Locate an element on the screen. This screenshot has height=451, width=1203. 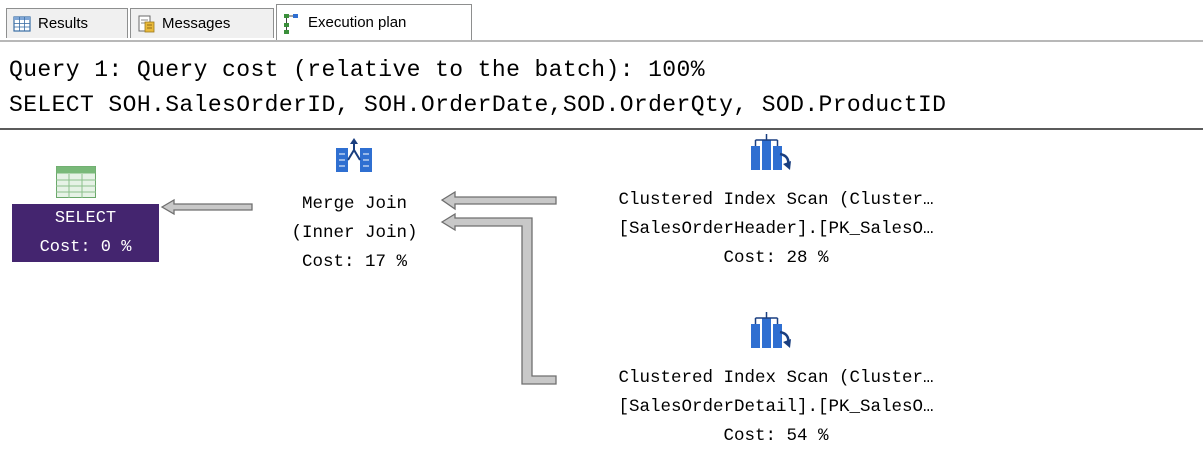
grid-icon is located at coordinates (22, 24).